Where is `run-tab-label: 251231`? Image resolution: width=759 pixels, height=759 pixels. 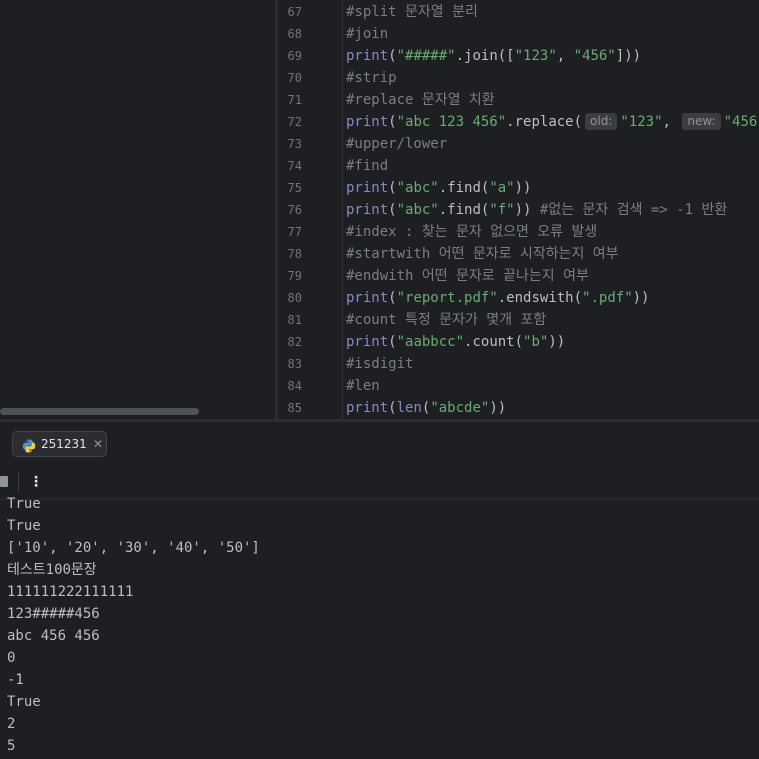
run-tab-label: 251231 is located at coordinates (64, 444).